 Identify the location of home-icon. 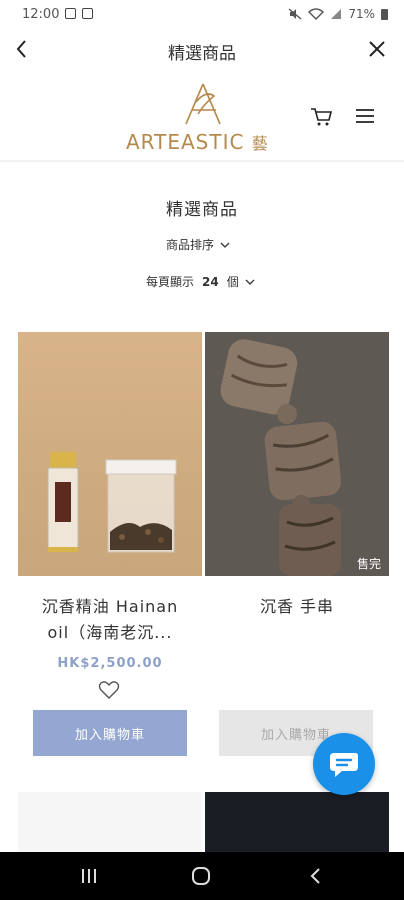
(201, 876).